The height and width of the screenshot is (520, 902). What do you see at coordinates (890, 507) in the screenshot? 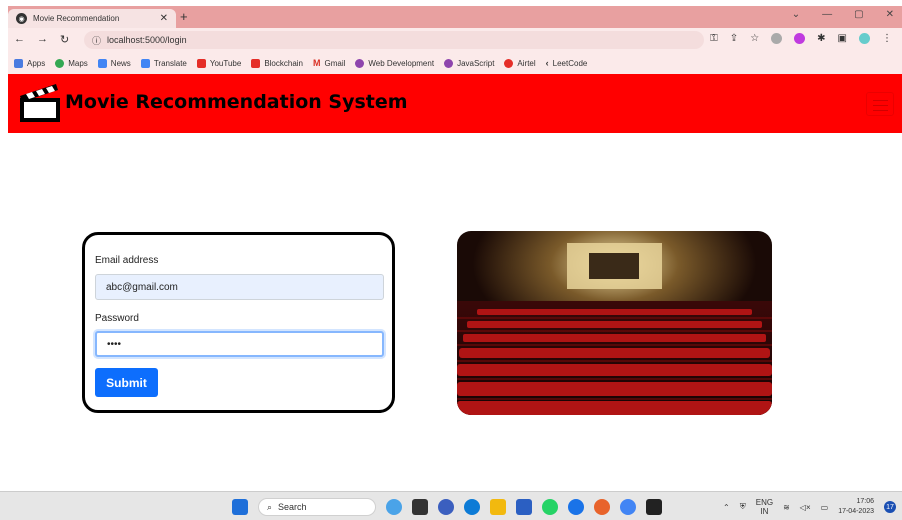
I see `notification-badge: 17` at bounding box center [890, 507].